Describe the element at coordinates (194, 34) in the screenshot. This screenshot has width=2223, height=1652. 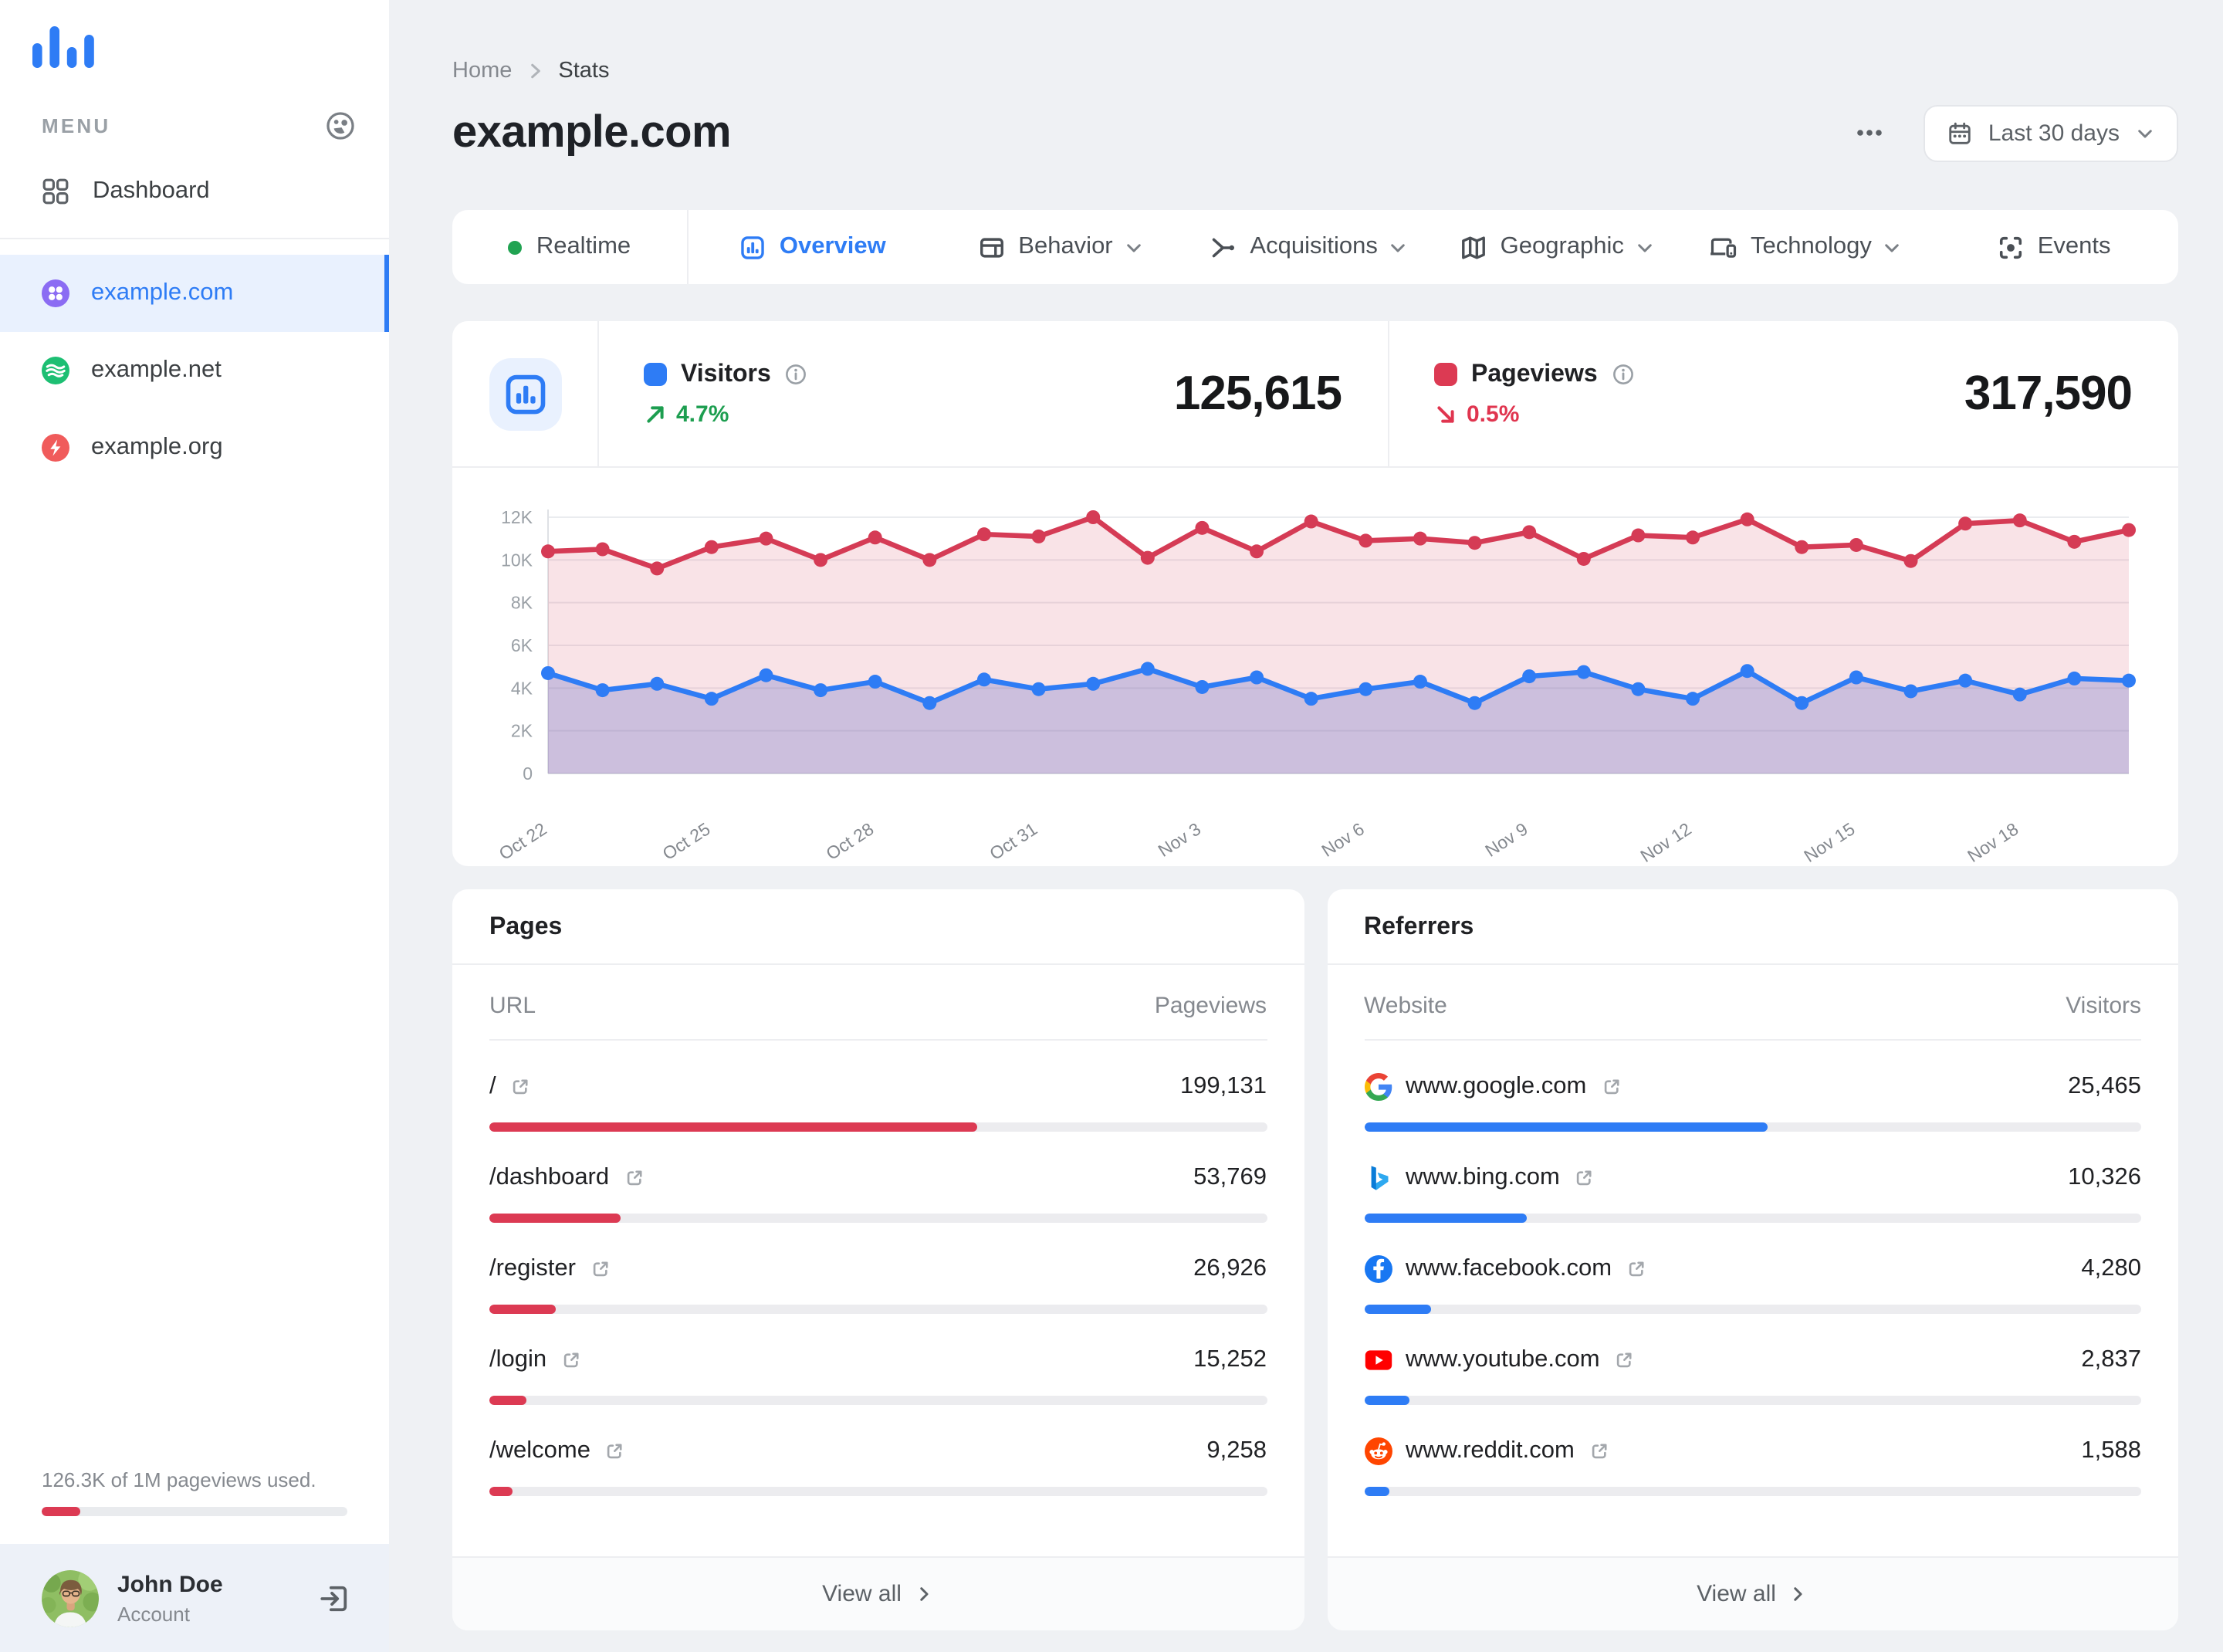
I see `app-logo-icon` at that location.